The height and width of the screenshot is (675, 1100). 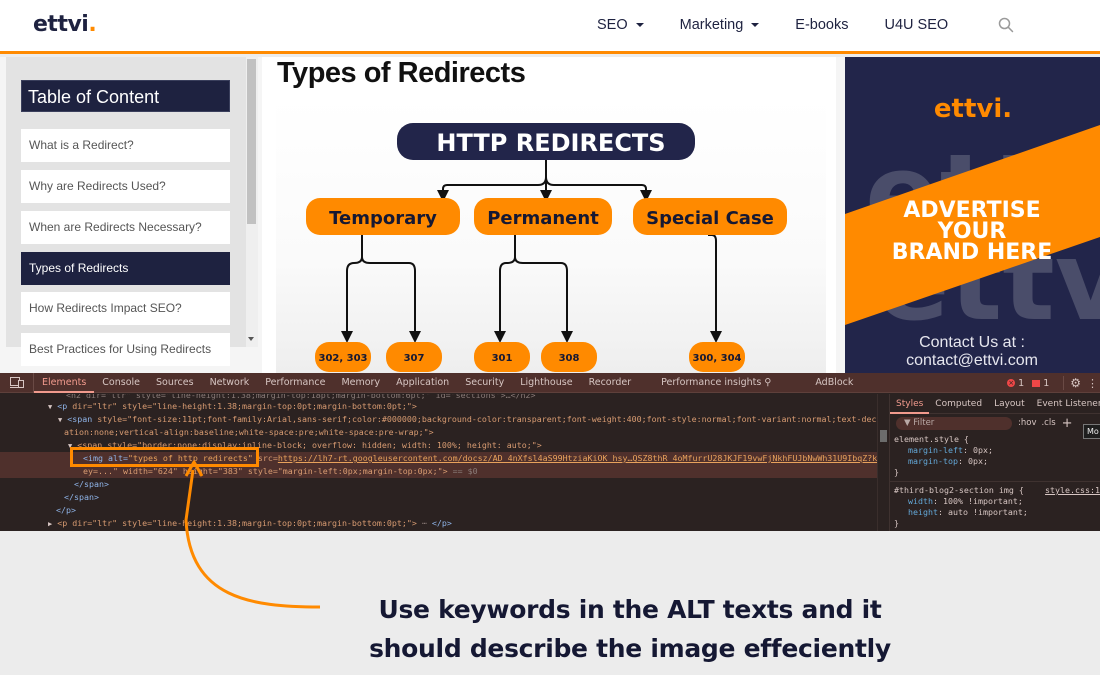 What do you see at coordinates (125, 145) in the screenshot?
I see `toc-item-what-is-redirect: What is a Redirect?` at bounding box center [125, 145].